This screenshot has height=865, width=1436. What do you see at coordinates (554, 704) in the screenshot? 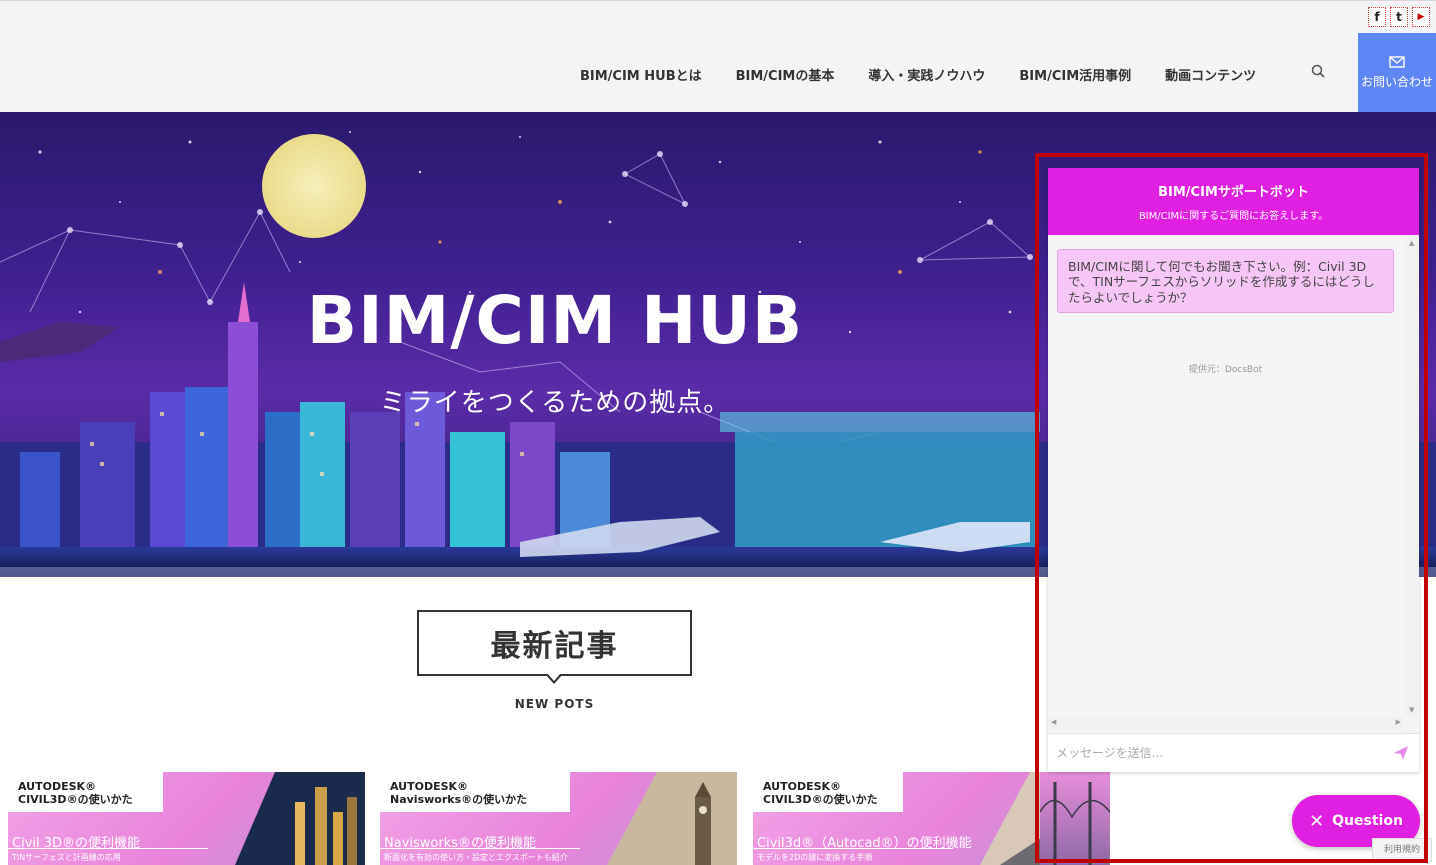
I see `latest-subheading: NEW POTS` at bounding box center [554, 704].